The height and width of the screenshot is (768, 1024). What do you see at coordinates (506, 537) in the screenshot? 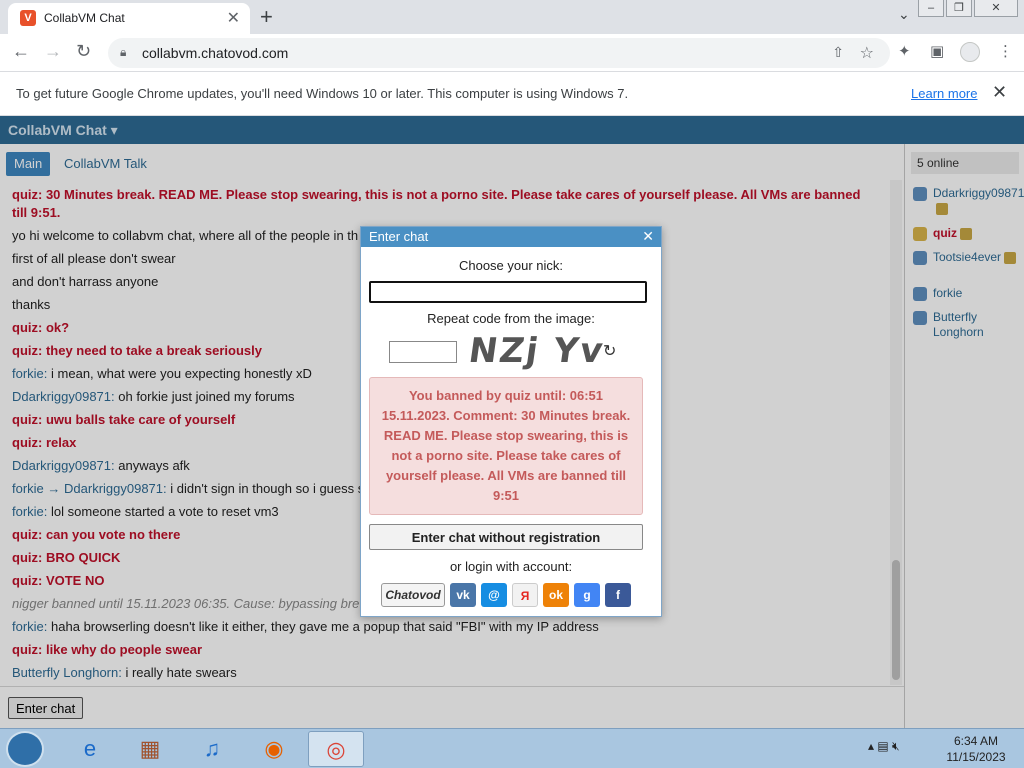
I see `enter-without-registration-button: Enter chat without registration` at bounding box center [506, 537].